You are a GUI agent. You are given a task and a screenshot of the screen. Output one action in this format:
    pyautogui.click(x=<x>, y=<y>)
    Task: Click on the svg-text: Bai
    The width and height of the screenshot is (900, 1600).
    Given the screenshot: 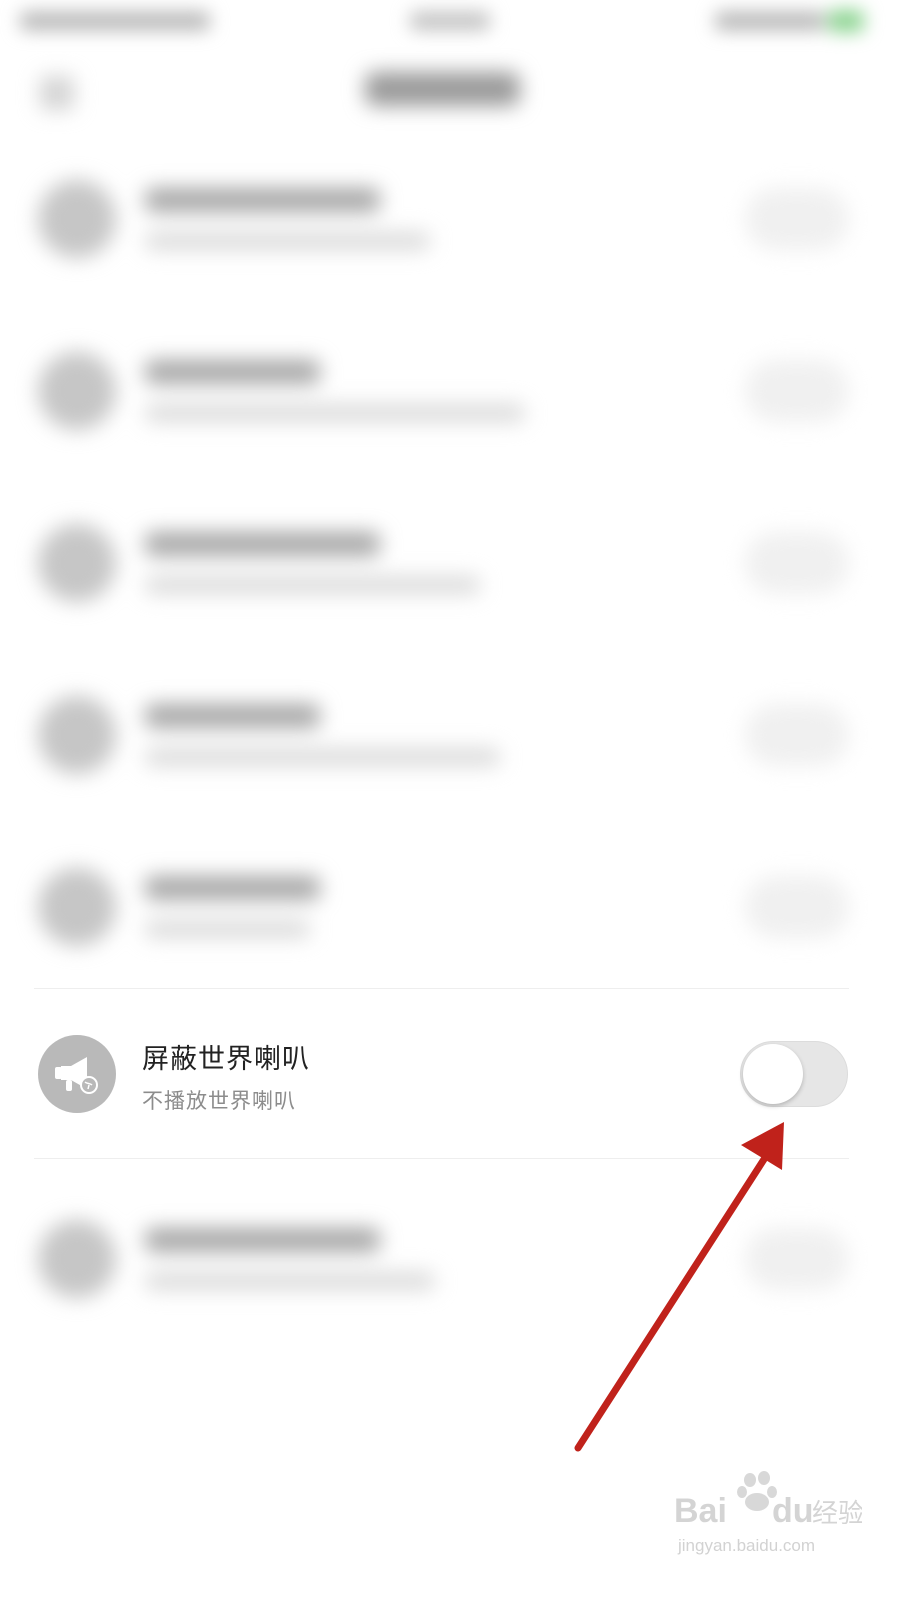 What is the action you would take?
    pyautogui.click(x=700, y=1511)
    